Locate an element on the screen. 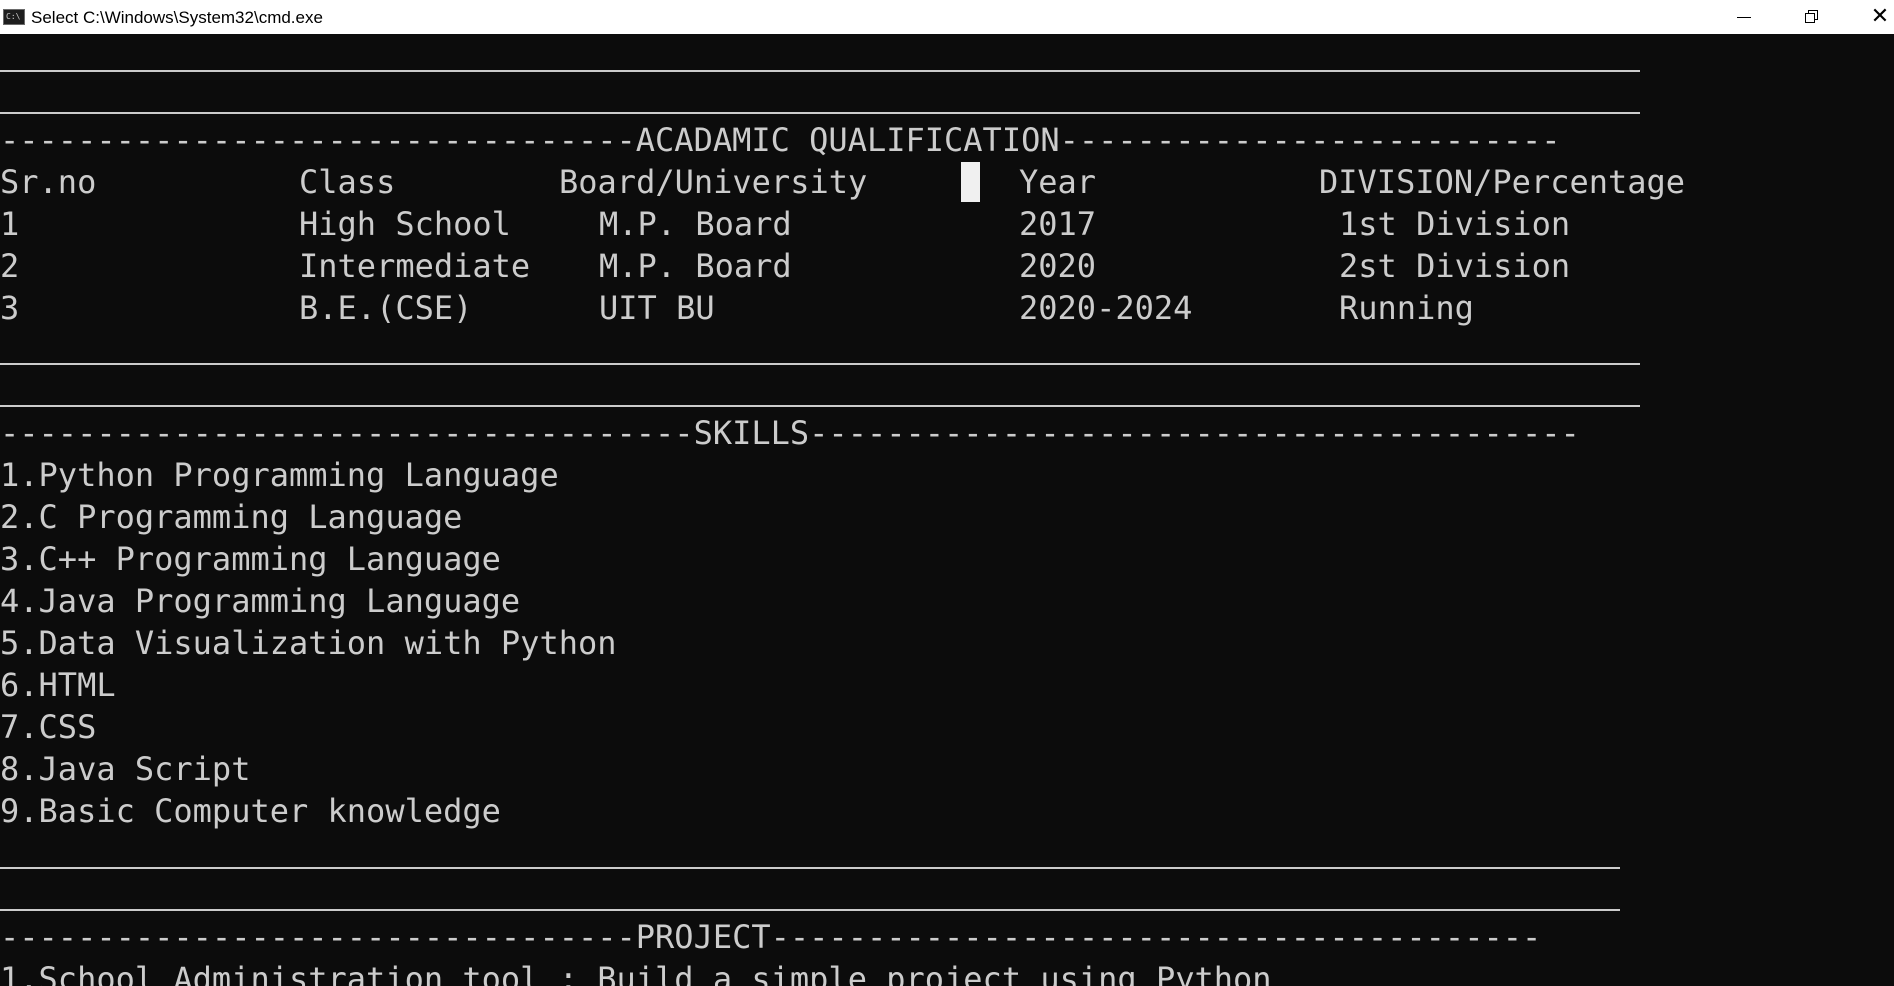 Image resolution: width=1894 pixels, height=986 pixels. list-item: 2.C Programming Language is located at coordinates (231, 517).